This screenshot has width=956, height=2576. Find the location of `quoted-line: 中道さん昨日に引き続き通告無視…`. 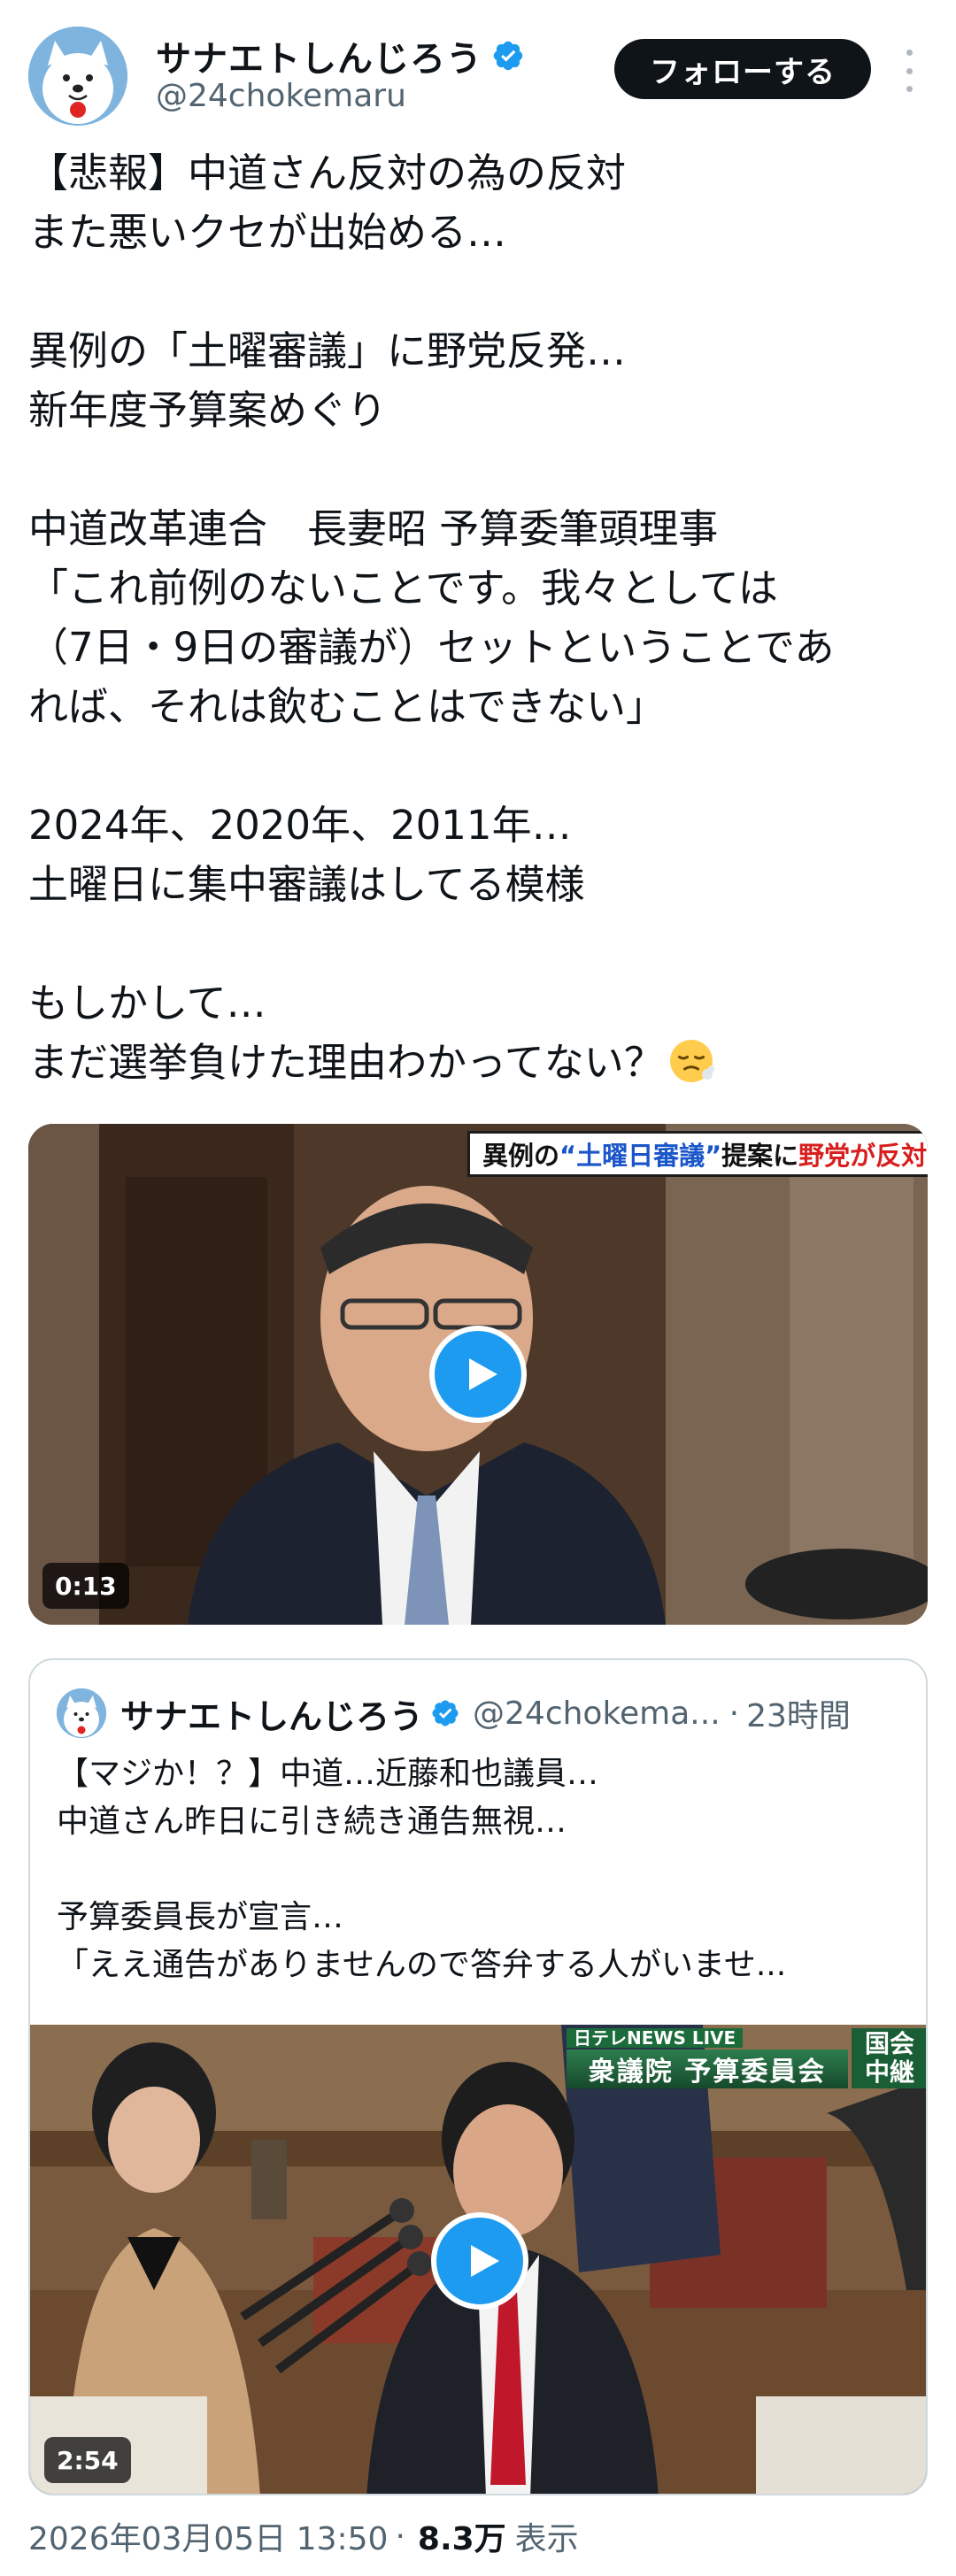

quoted-line: 中道さん昨日に引き続き通告無視… is located at coordinates (312, 1821).